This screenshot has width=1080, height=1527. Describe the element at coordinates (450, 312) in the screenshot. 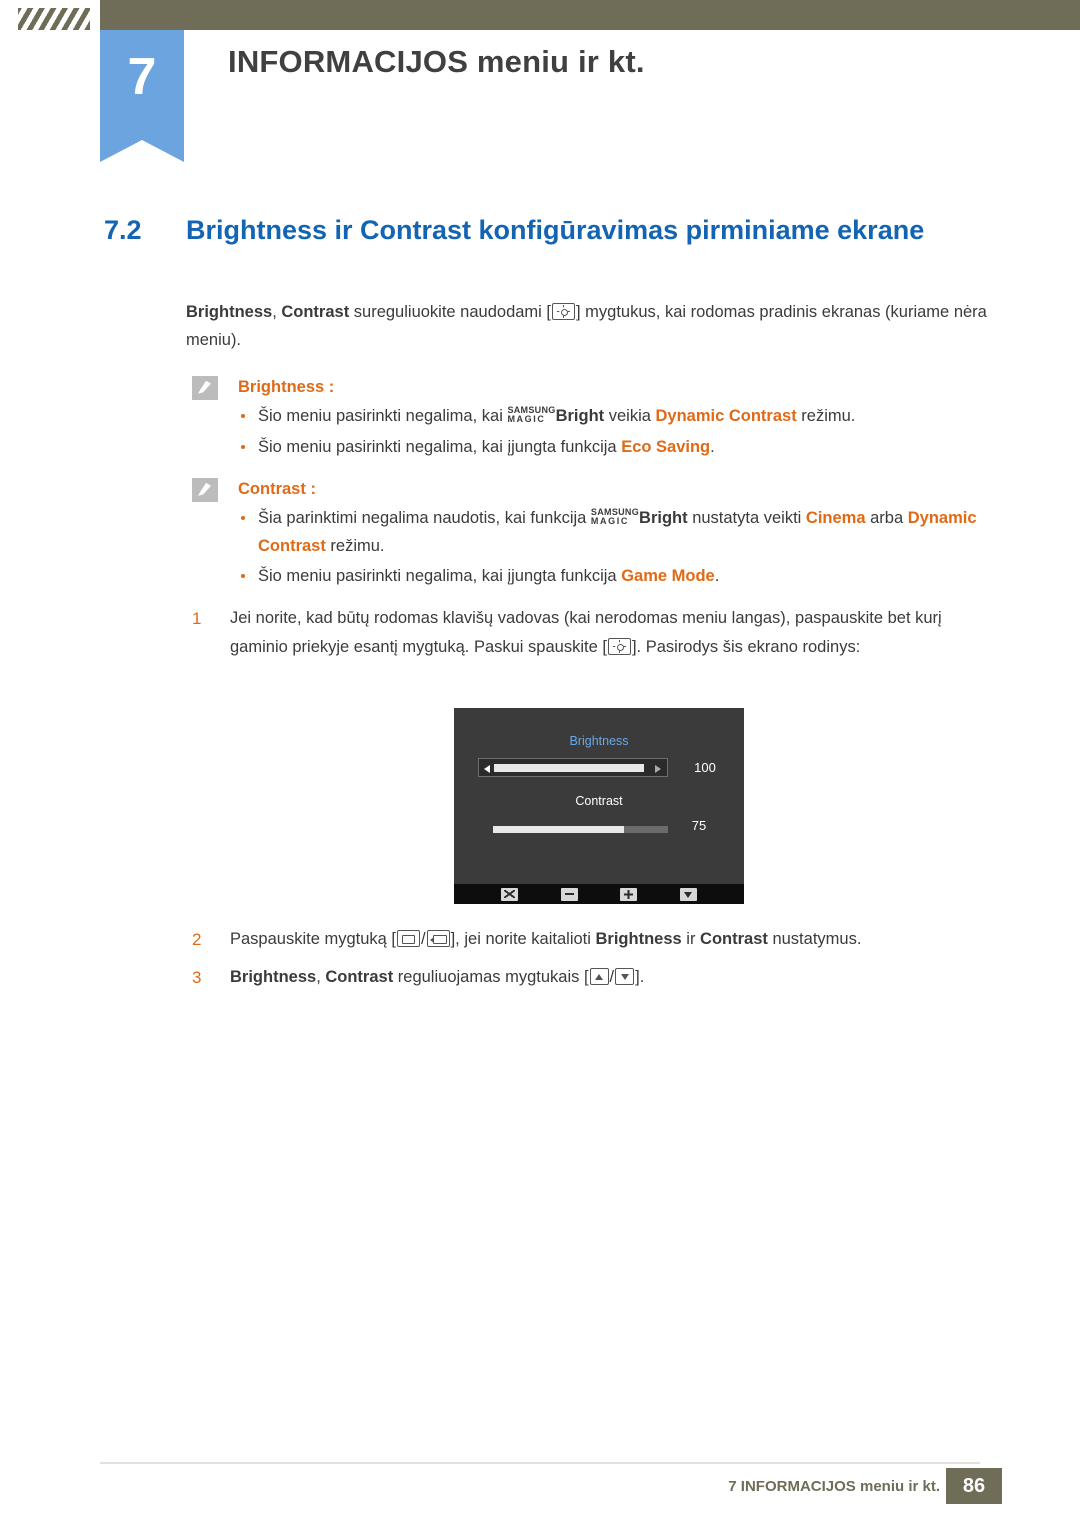

I see `intro-text-a: sureguliuokite naudodami [` at that location.